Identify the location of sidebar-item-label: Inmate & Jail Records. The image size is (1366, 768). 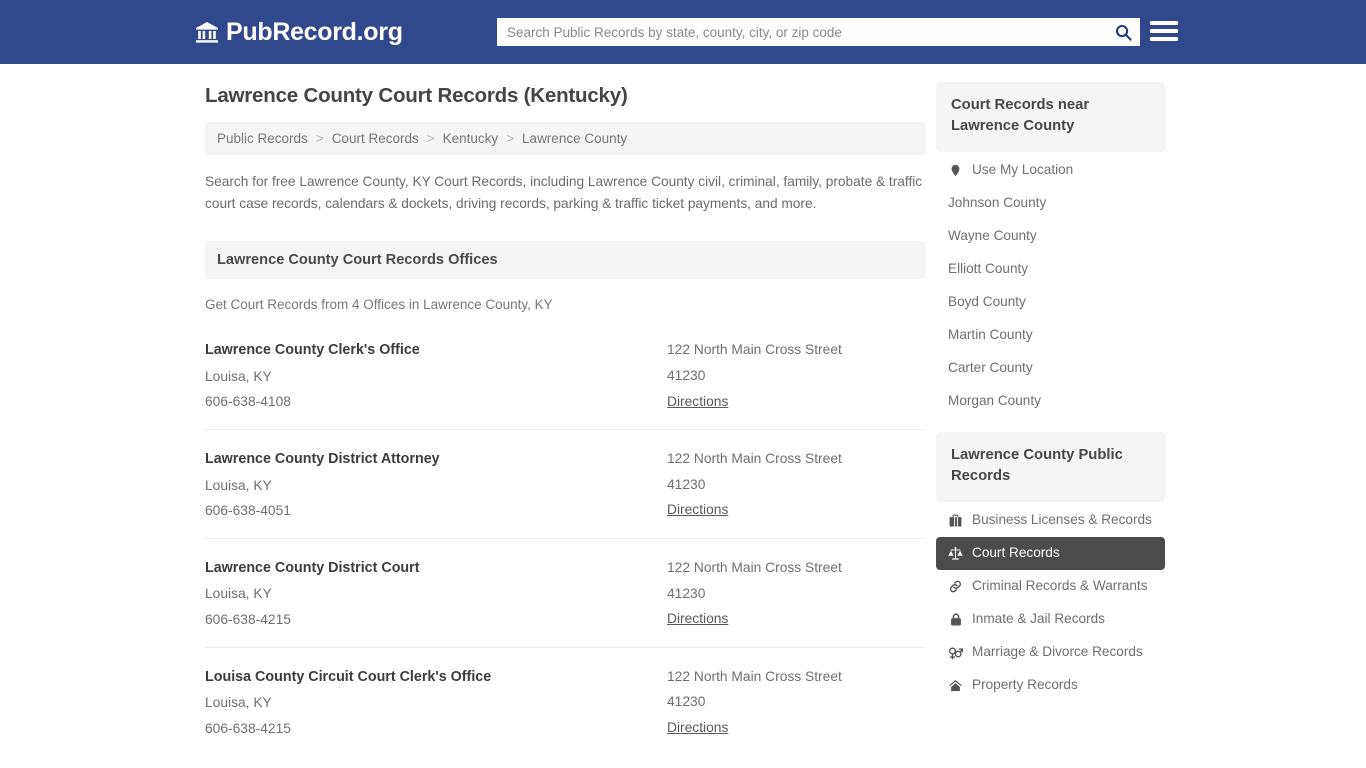
(1038, 618).